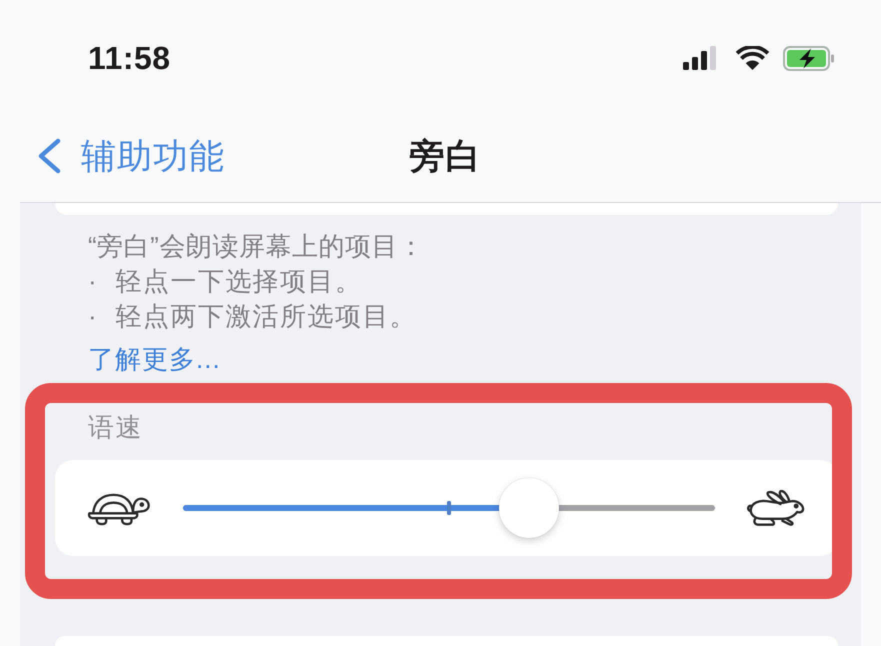 This screenshot has height=646, width=881. Describe the element at coordinates (49, 156) in the screenshot. I see `chevron-icon` at that location.